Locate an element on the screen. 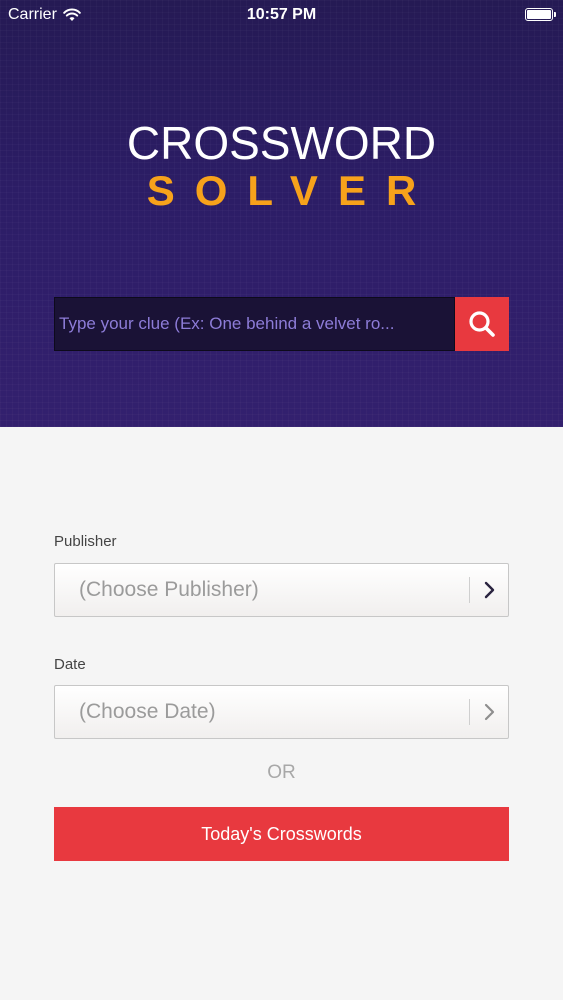 This screenshot has width=563, height=1000. clue-search-box is located at coordinates (254, 324).